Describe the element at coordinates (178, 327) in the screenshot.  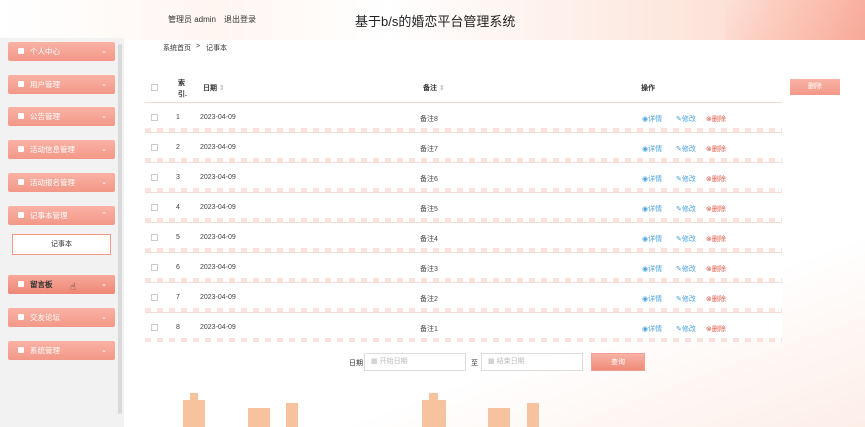
I see `row-index: 8` at that location.